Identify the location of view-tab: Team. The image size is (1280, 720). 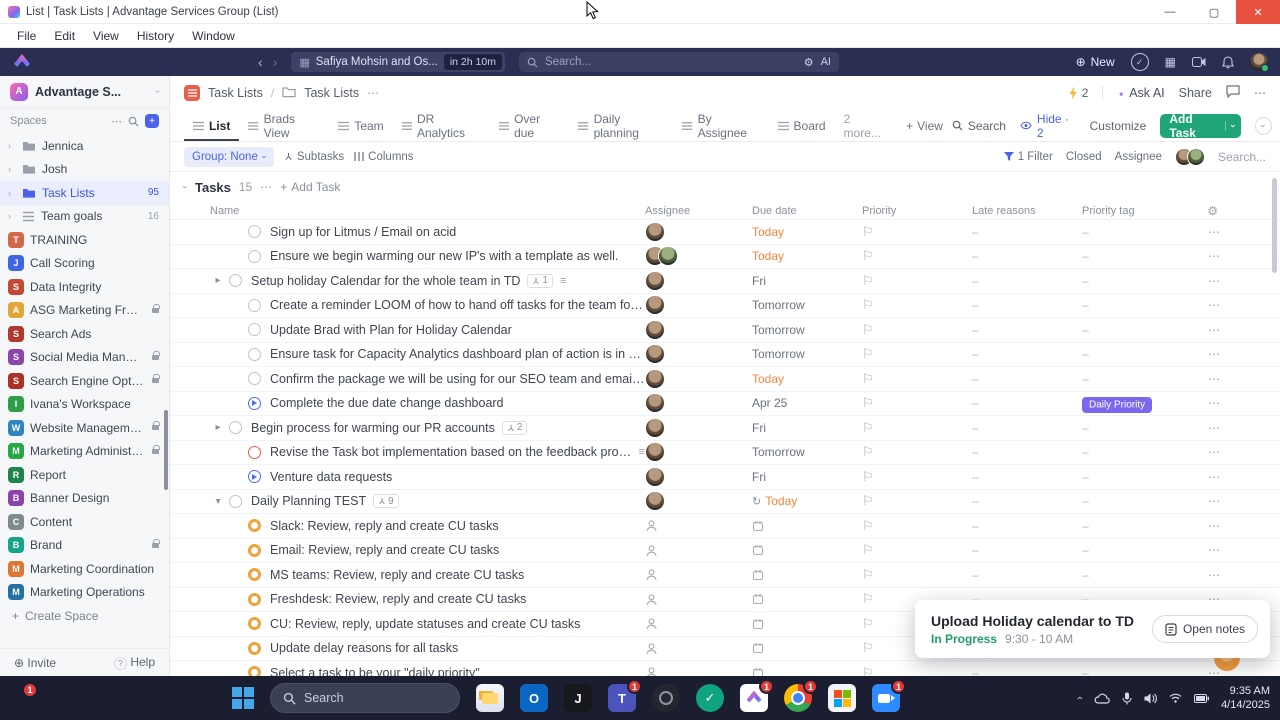
(360, 125).